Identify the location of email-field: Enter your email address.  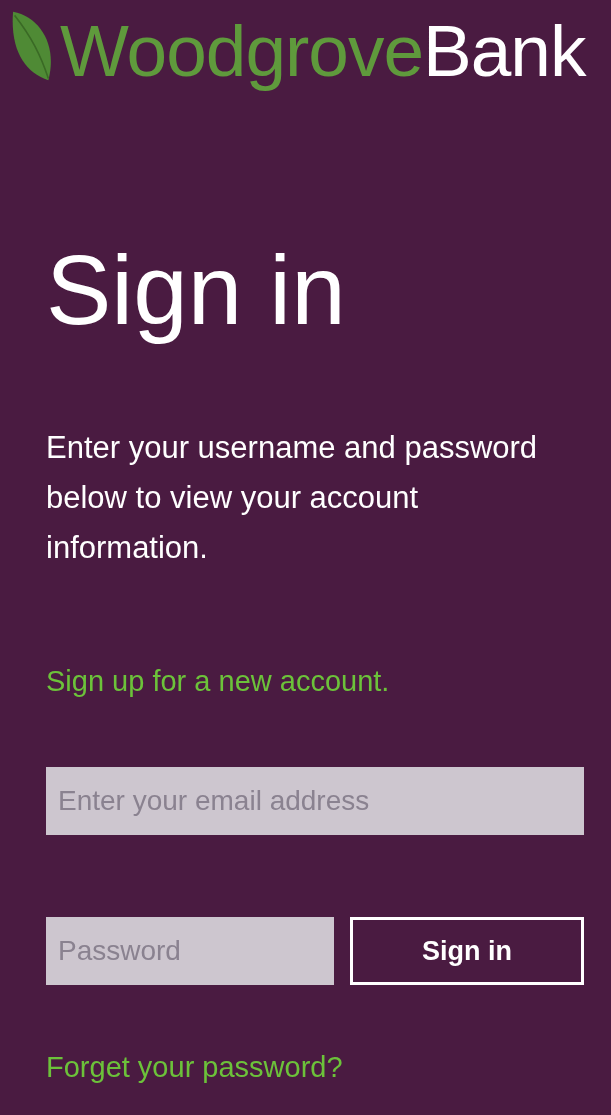
(315, 801).